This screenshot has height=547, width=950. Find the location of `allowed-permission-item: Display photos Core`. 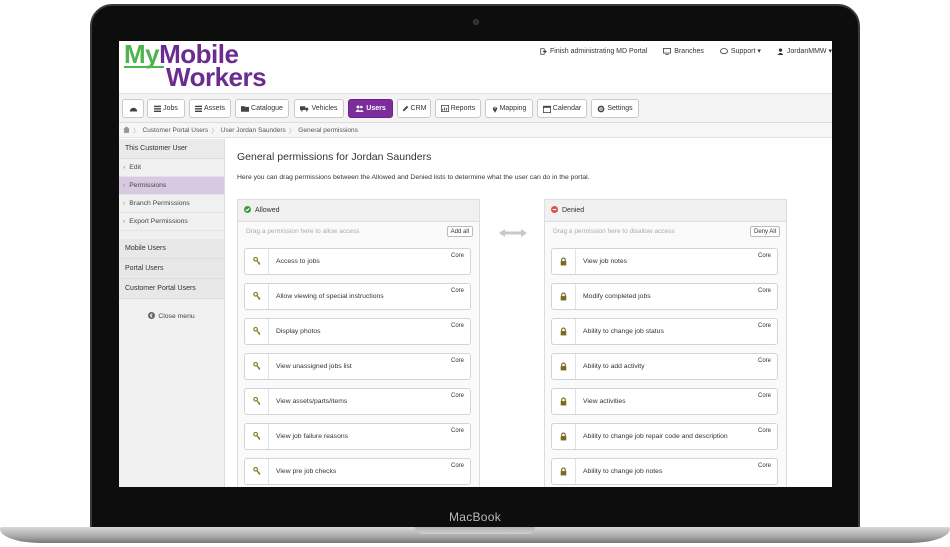

allowed-permission-item: Display photos Core is located at coordinates (357, 331).